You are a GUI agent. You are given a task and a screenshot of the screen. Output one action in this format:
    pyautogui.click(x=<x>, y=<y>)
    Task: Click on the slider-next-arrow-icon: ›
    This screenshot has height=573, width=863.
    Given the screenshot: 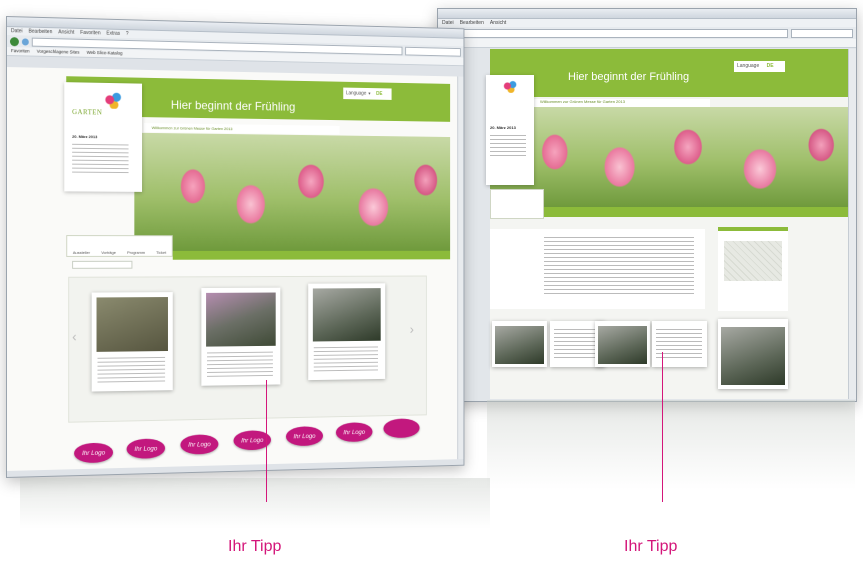 What is the action you would take?
    pyautogui.click(x=412, y=328)
    